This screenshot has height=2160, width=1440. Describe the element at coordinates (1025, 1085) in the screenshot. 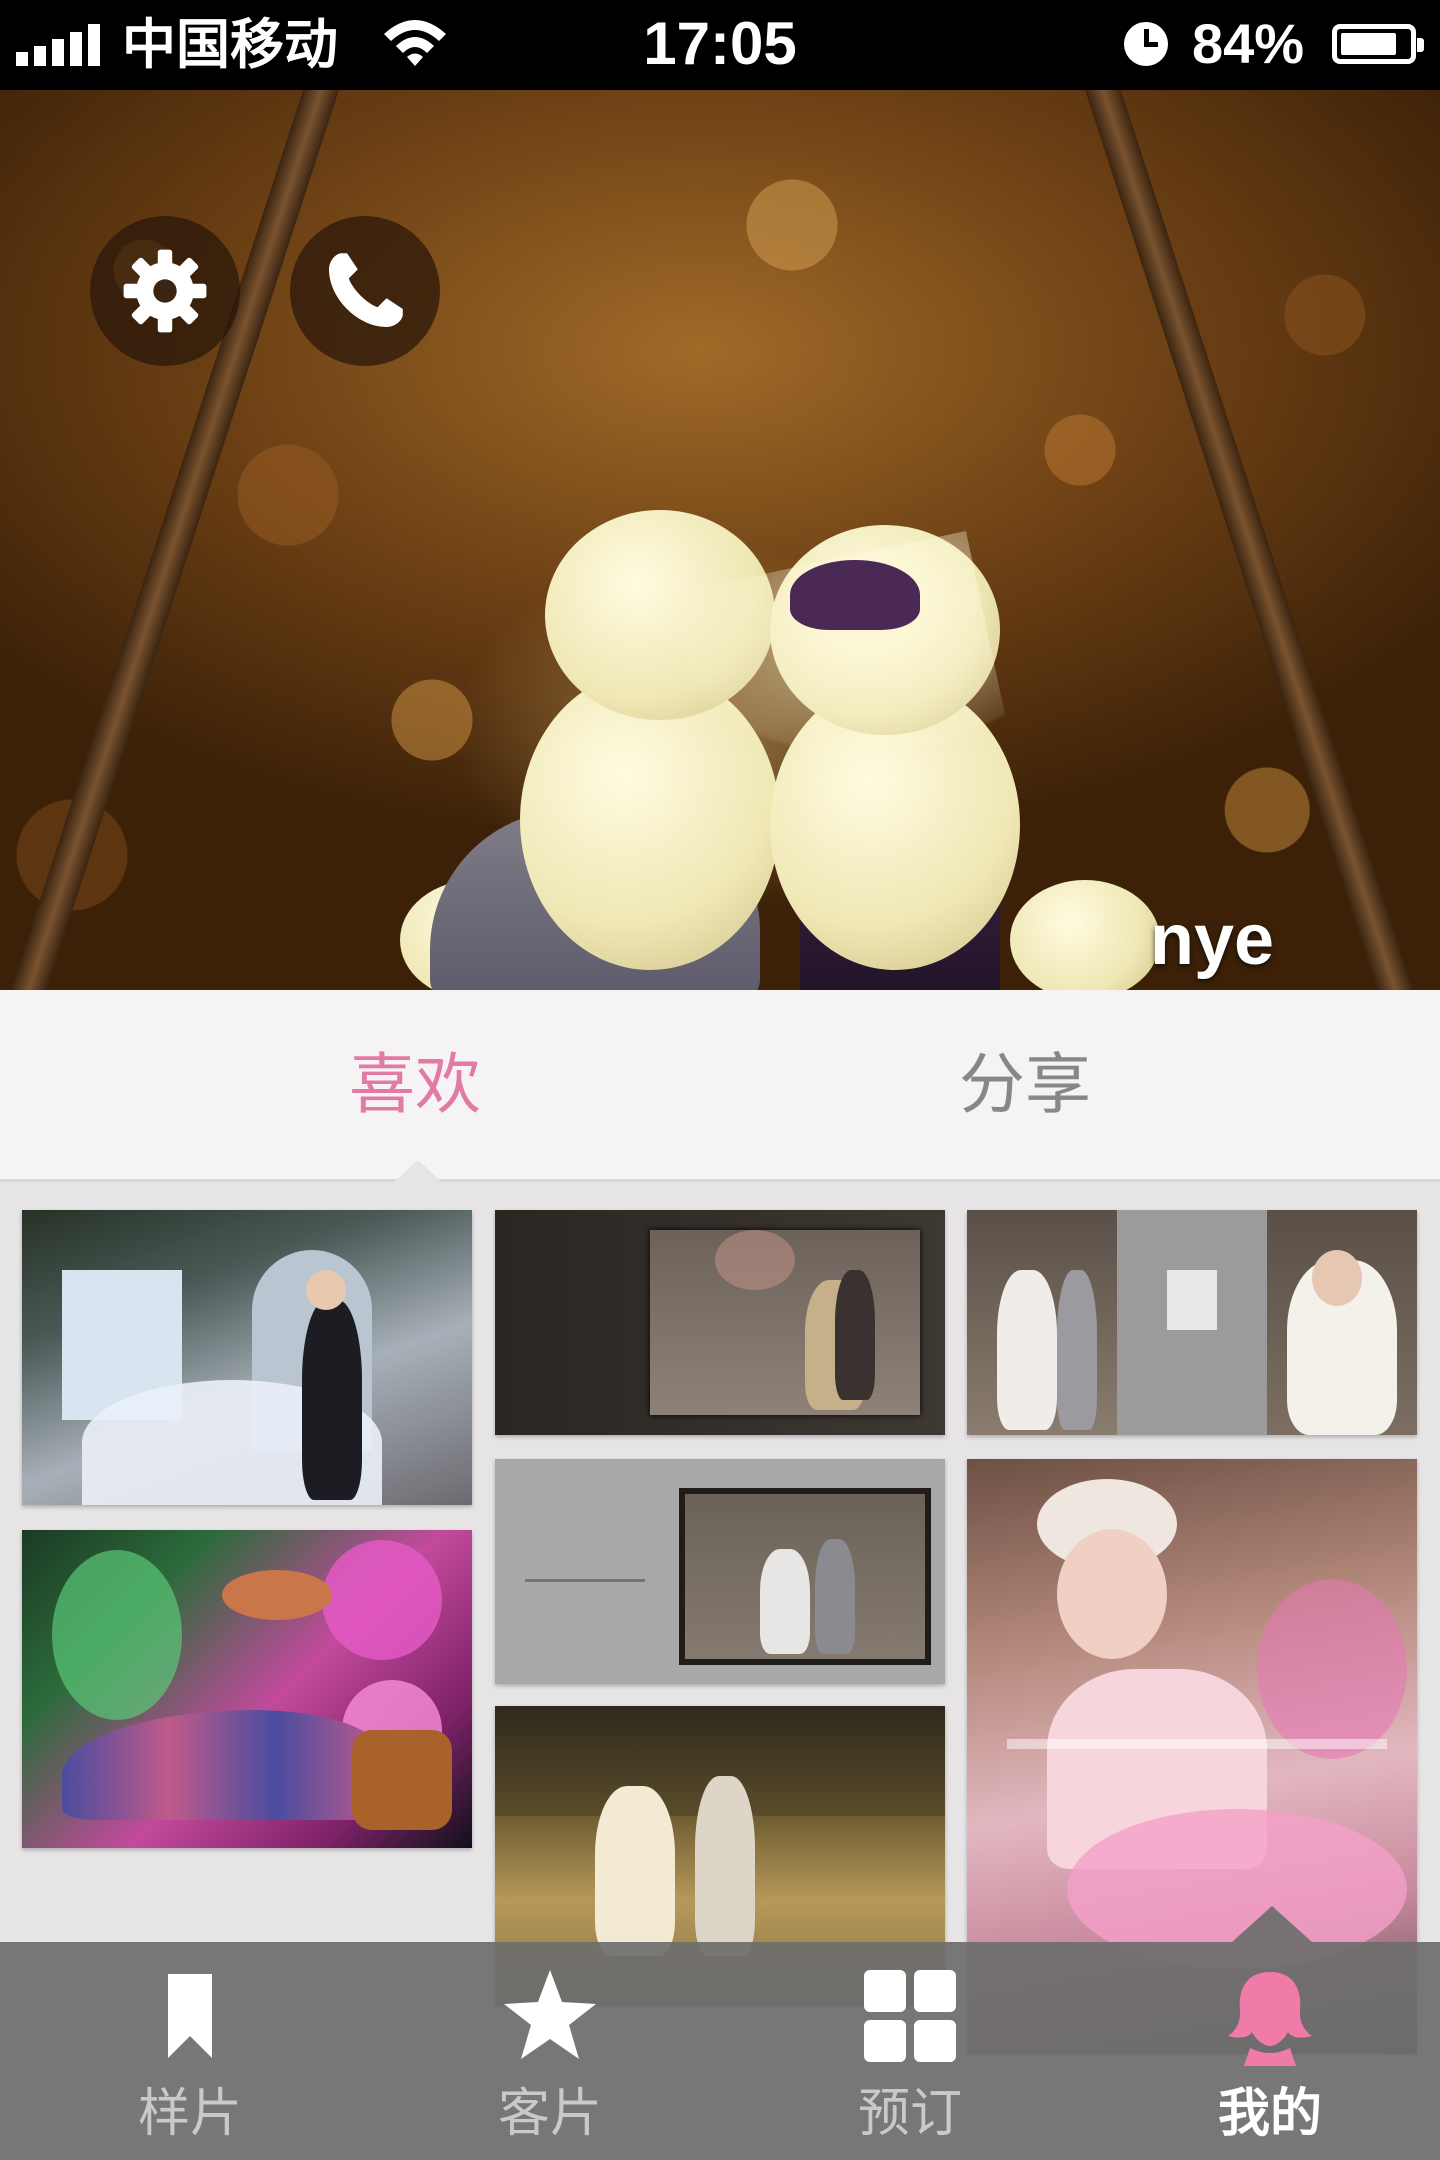

I see `tab-shares: 分享` at that location.